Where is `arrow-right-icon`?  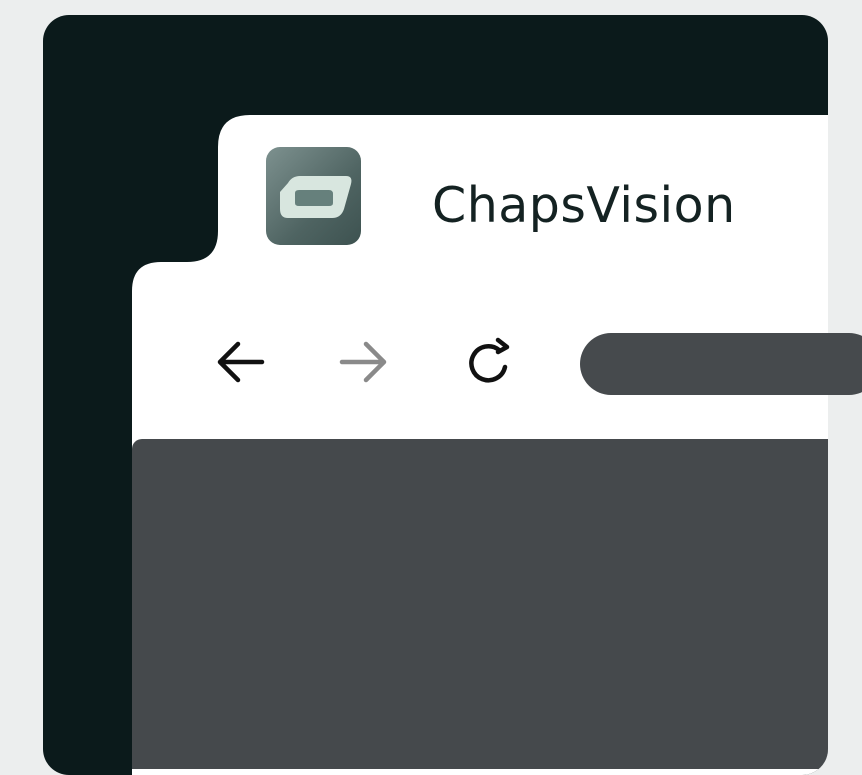
arrow-right-icon is located at coordinates (363, 362).